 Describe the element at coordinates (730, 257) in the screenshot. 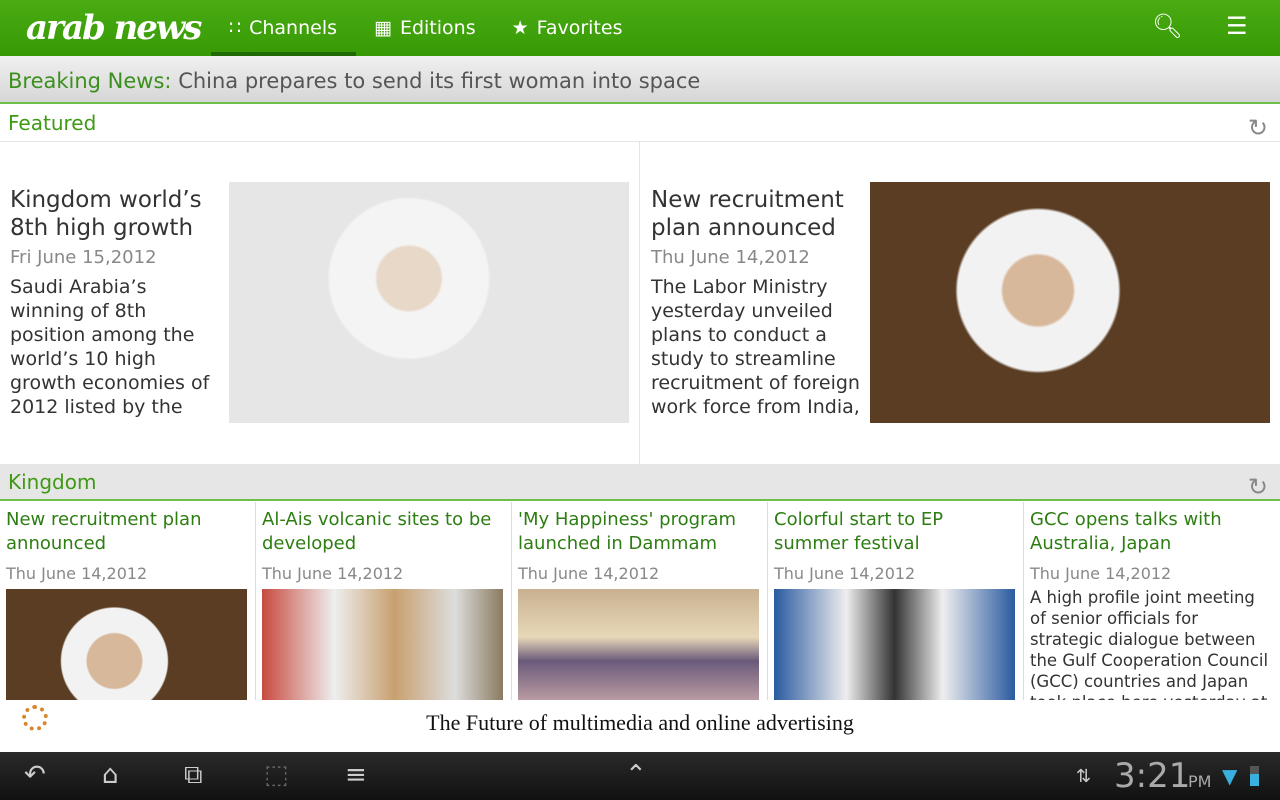

I see `article-date: Thu June 14,2012` at that location.